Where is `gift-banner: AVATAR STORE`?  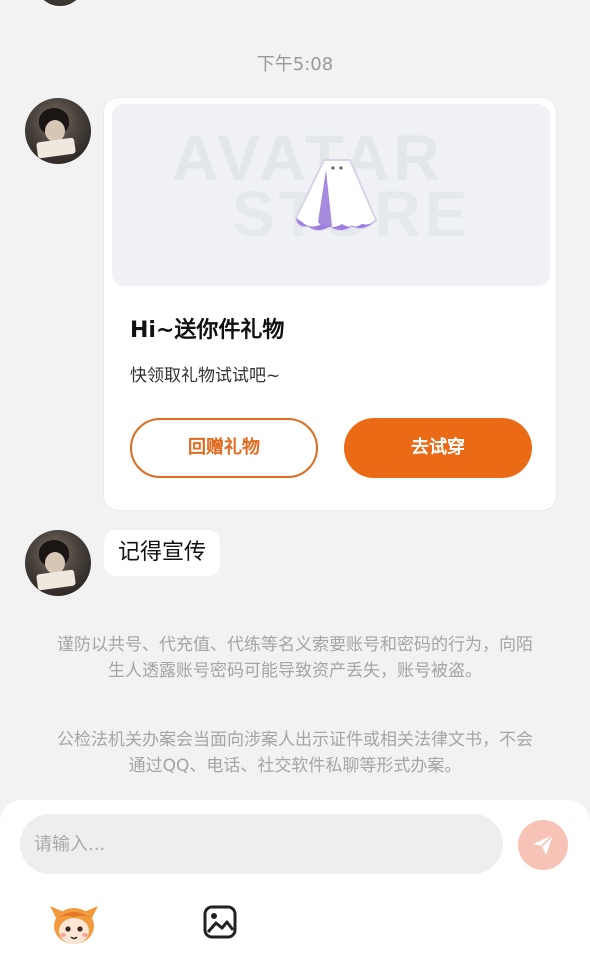
gift-banner: AVATAR STORE is located at coordinates (331, 195).